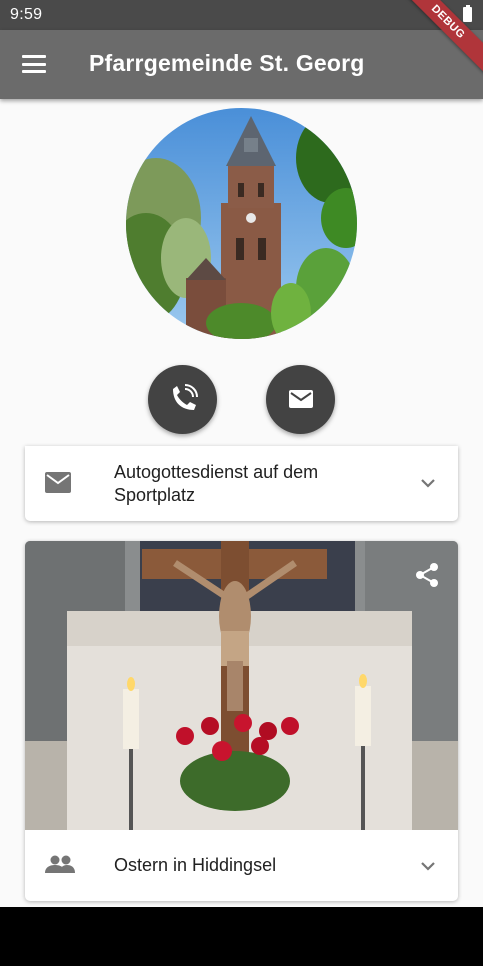  Describe the element at coordinates (185, 397) in the screenshot. I see `phone-icon` at that location.